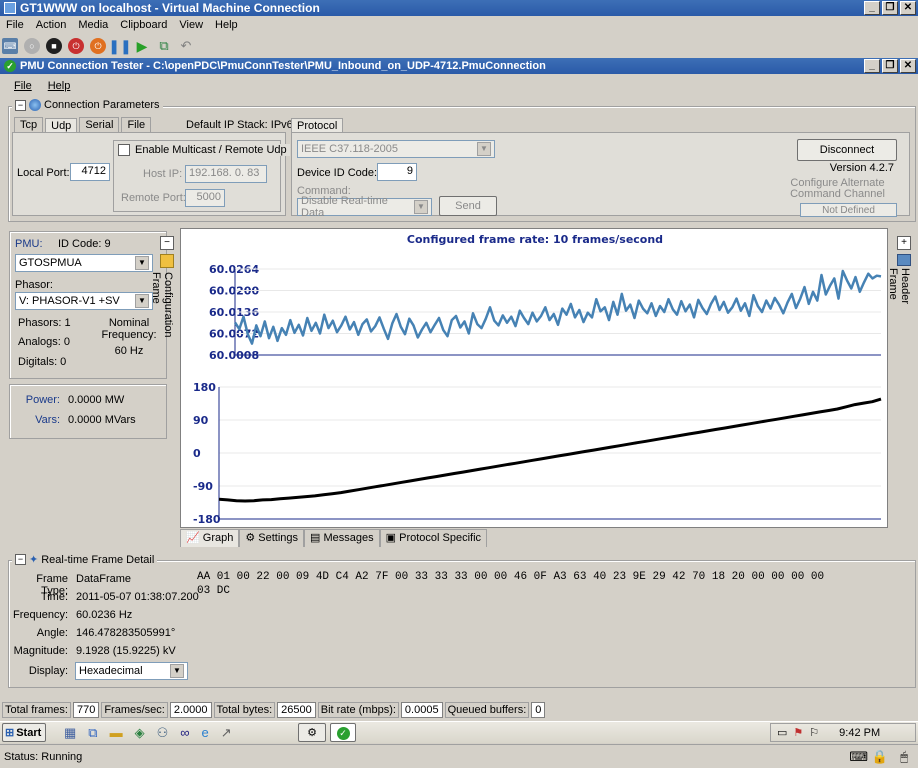  I want to click on reset-icon: ⏻, so click(98, 46).